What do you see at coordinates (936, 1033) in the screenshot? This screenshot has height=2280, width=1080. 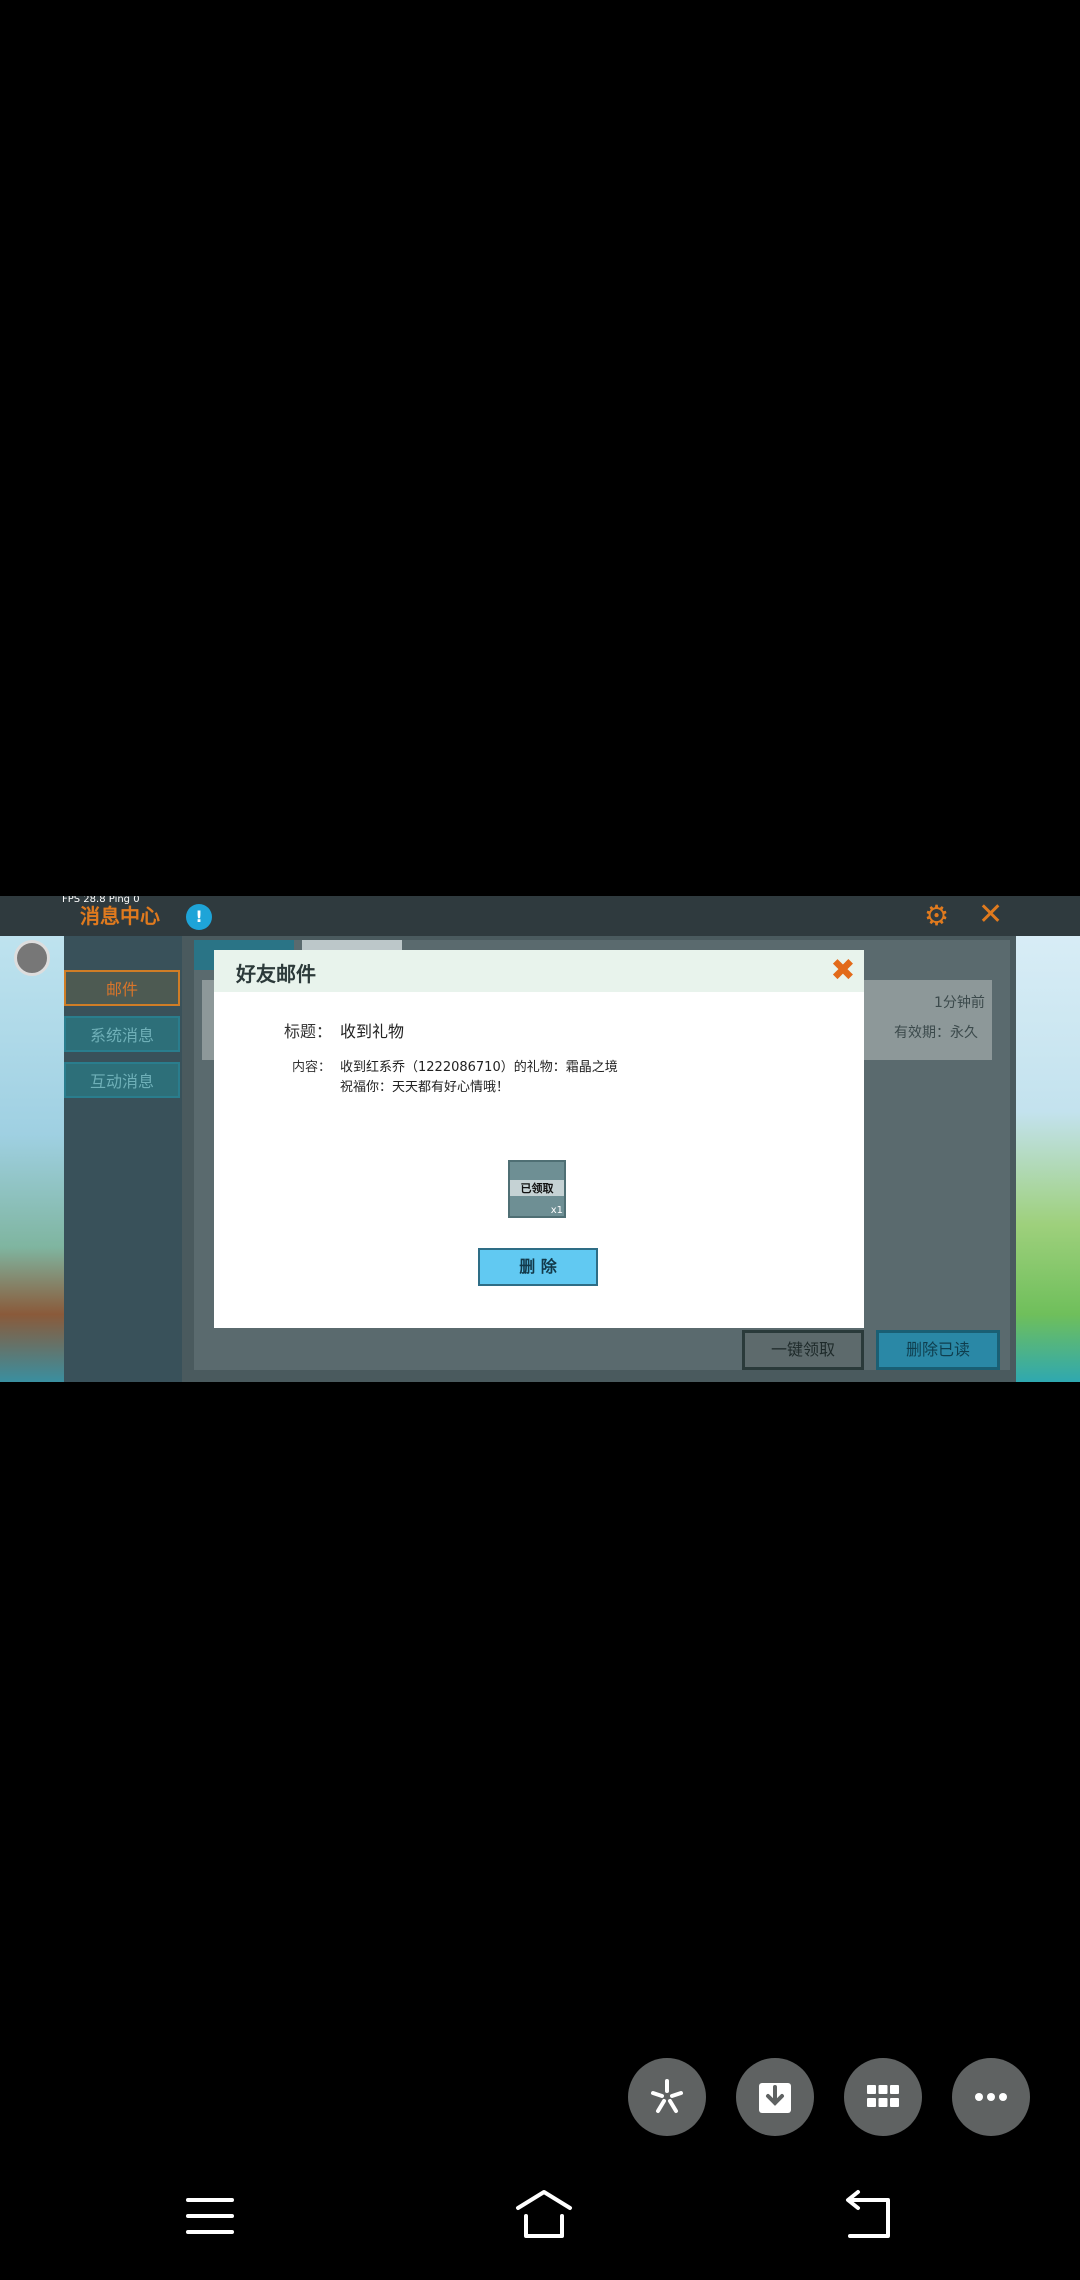 I see `mail-validity: 有效期：永久` at bounding box center [936, 1033].